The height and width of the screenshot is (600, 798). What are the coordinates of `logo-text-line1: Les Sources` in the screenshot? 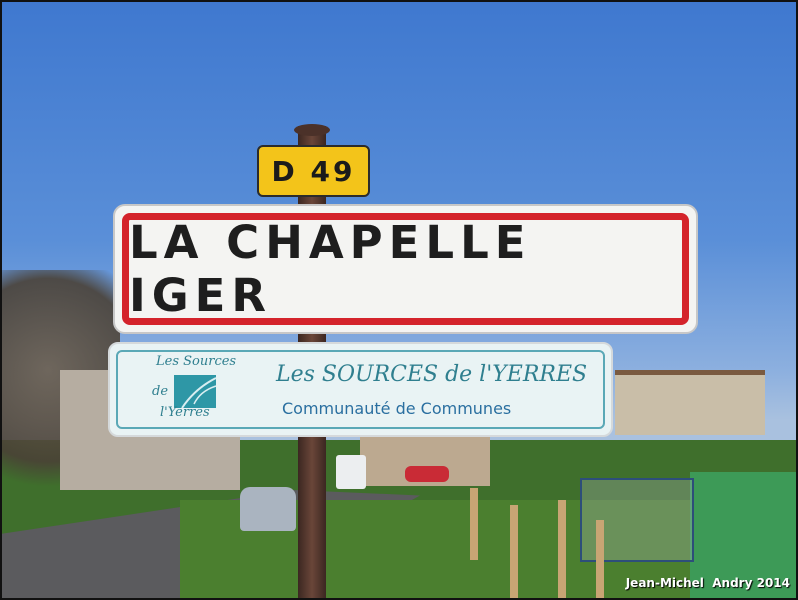 It's located at (196, 361).